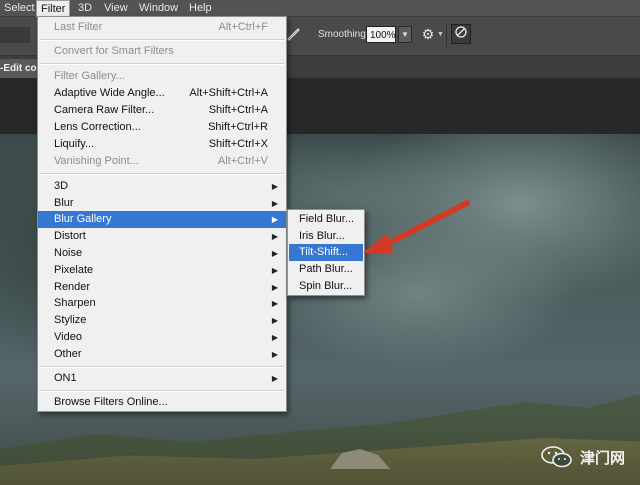  What do you see at coordinates (200, 8) in the screenshot?
I see `menu-help: Help` at bounding box center [200, 8].